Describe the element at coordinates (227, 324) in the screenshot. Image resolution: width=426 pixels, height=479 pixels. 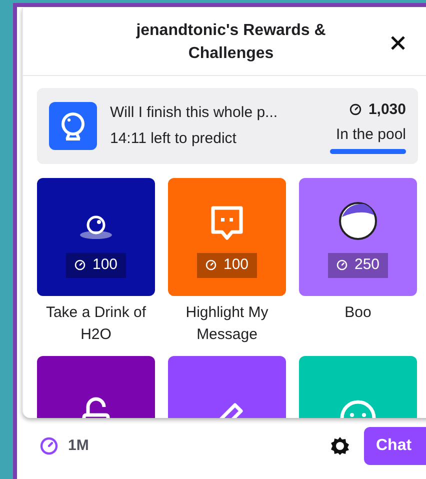
I see `reward-label: Highlight My Message` at that location.